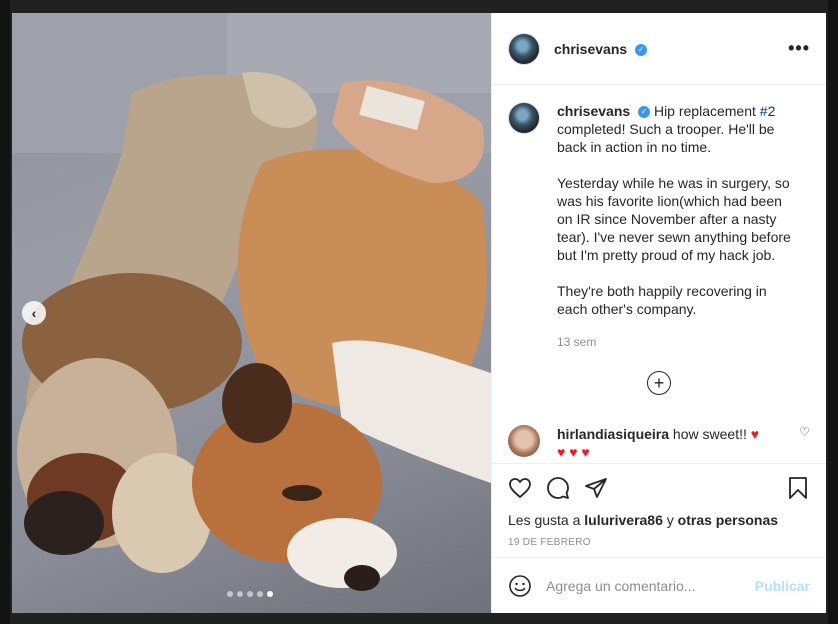 This screenshot has width=838, height=624. What do you see at coordinates (659, 488) in the screenshot?
I see `action-icons` at bounding box center [659, 488].